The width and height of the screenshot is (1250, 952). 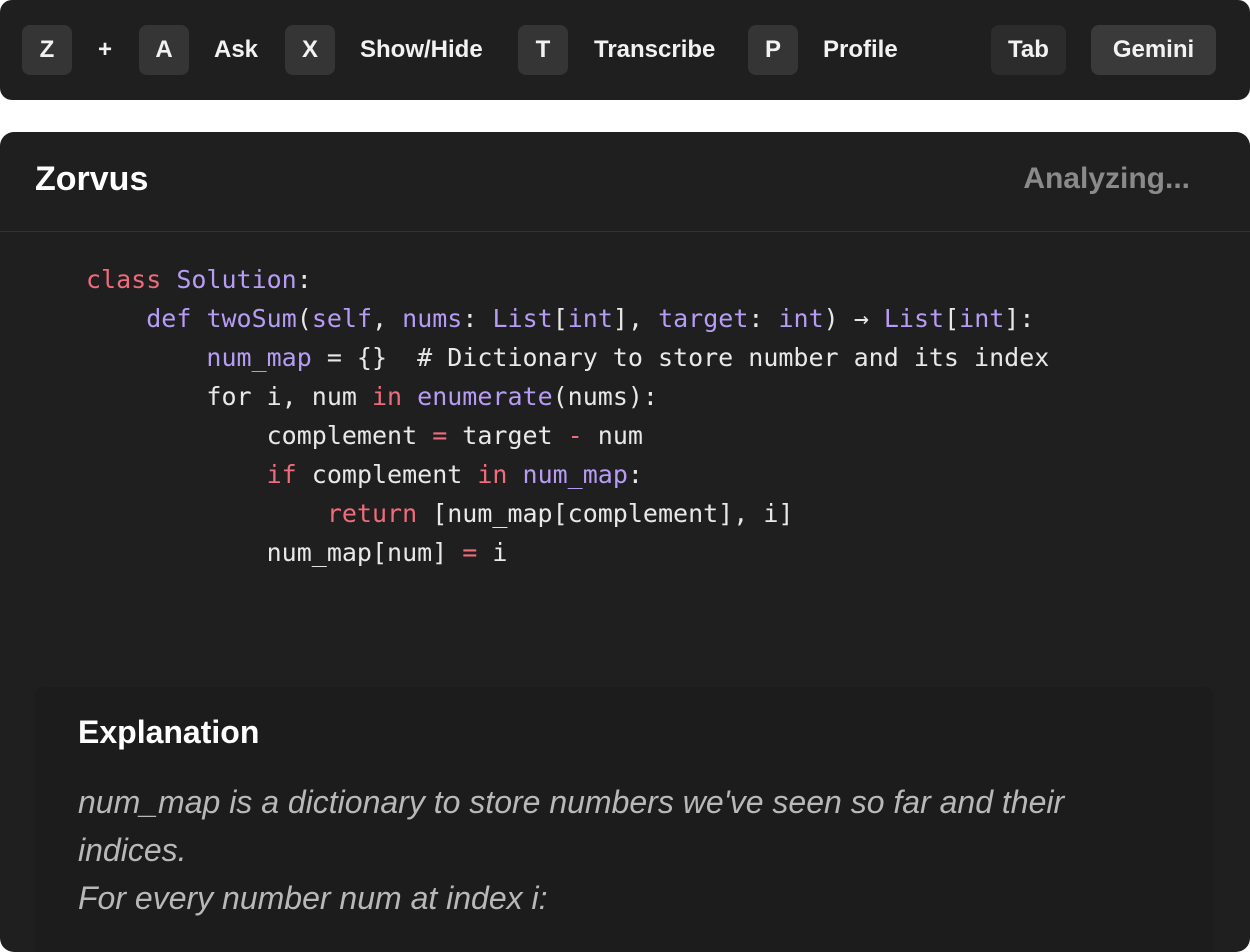 I want to click on code-token: ,, so click(x=387, y=318).